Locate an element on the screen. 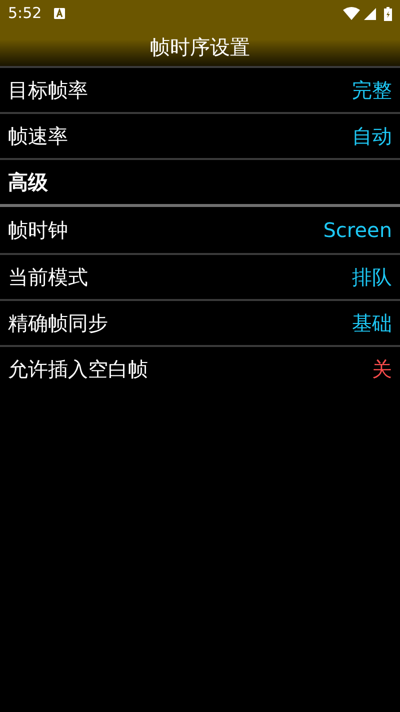 The width and height of the screenshot is (400, 712). signal-icon is located at coordinates (370, 14).